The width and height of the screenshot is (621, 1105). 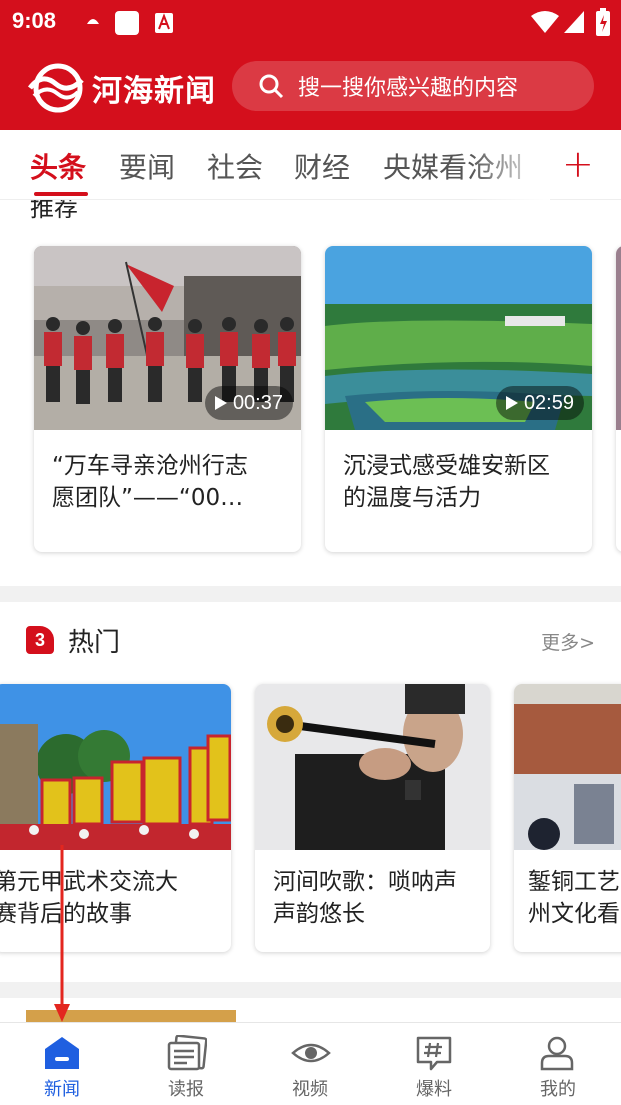 What do you see at coordinates (618, 338) in the screenshot?
I see `video-thumbnail` at bounding box center [618, 338].